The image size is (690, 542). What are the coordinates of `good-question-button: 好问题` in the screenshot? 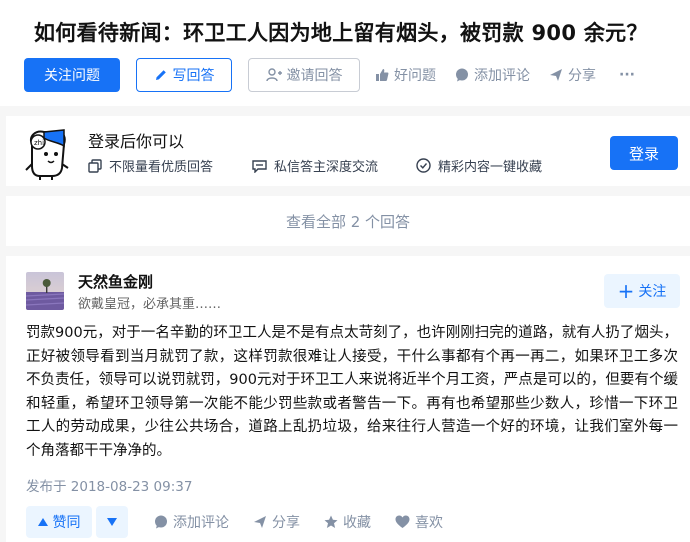 It's located at (405, 75).